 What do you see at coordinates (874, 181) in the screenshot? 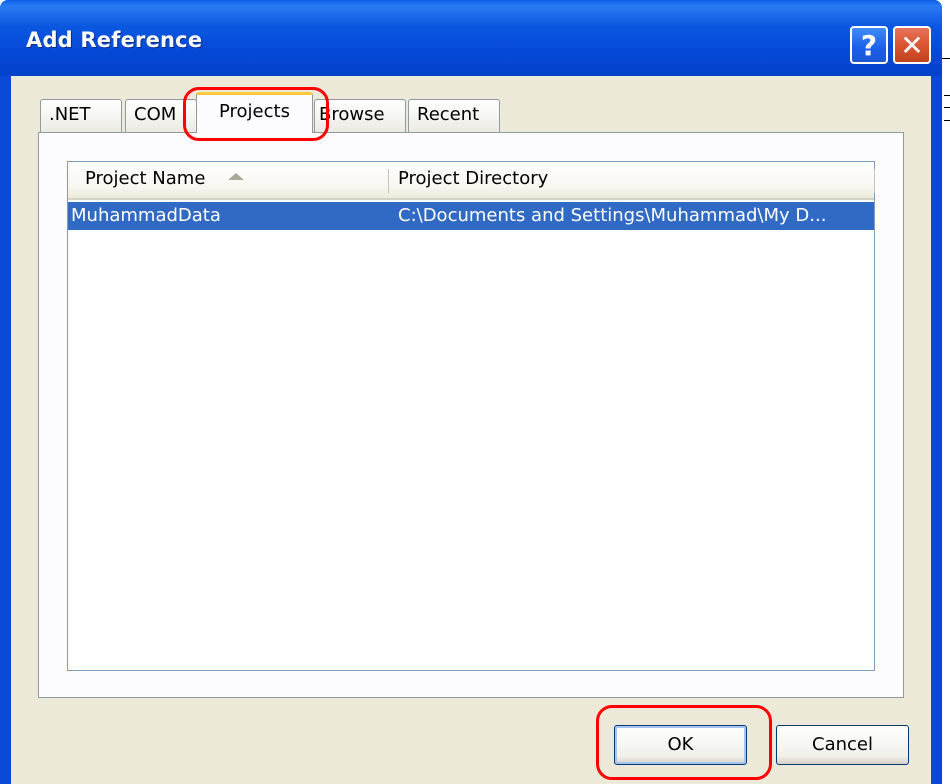
I see `column-divider` at bounding box center [874, 181].